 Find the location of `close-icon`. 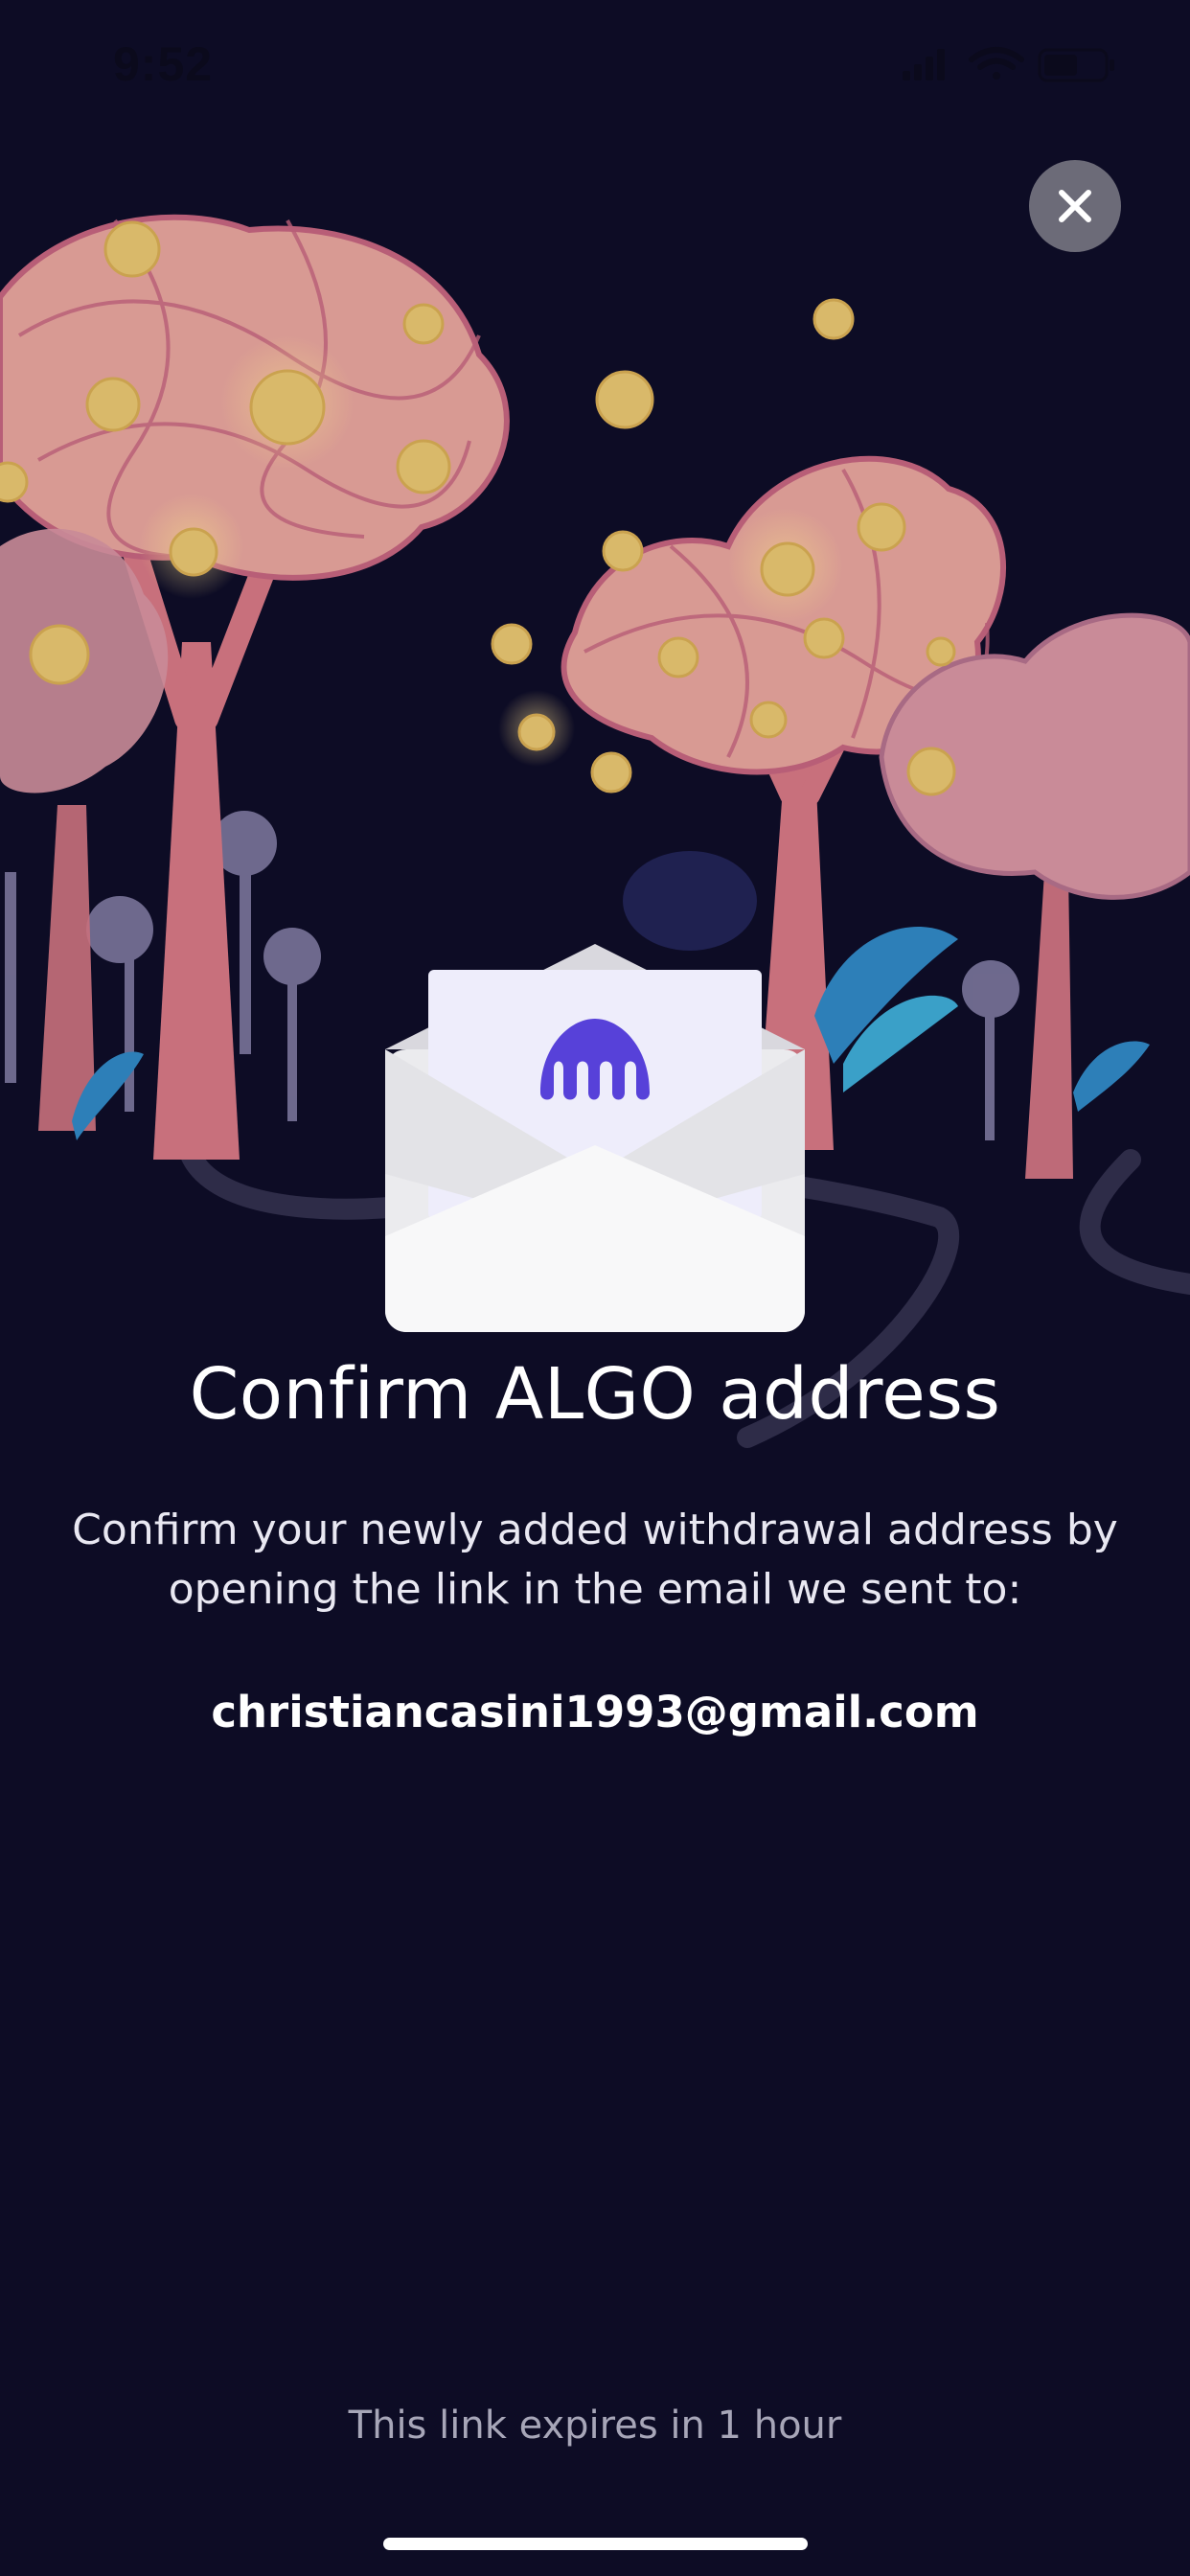

close-icon is located at coordinates (1075, 206).